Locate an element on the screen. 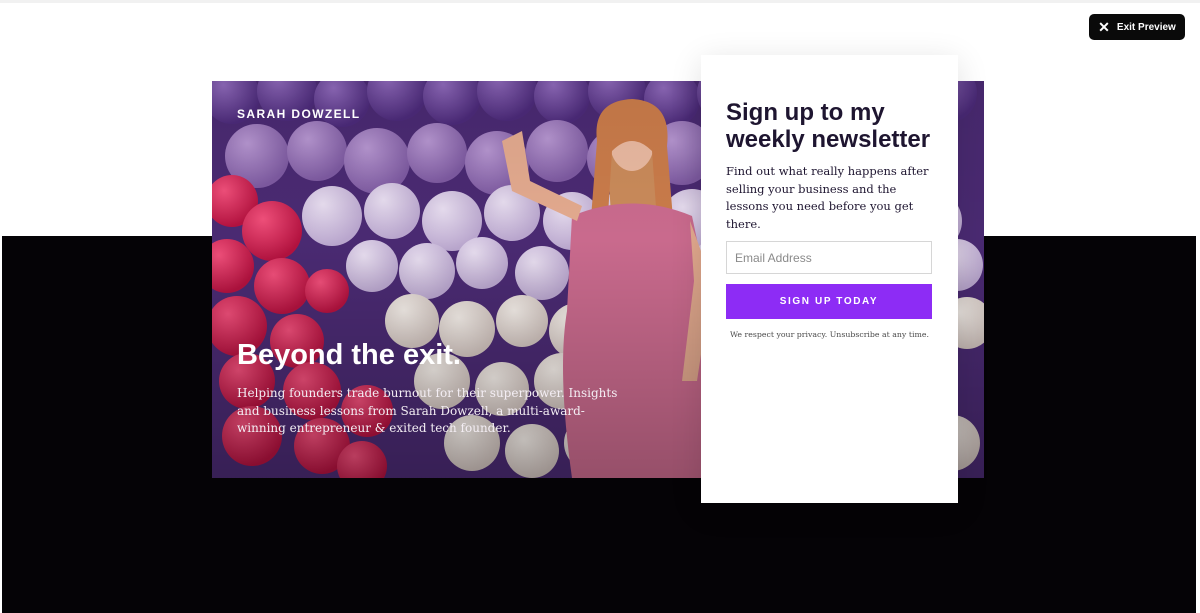 This screenshot has width=1200, height=613. exit-preview-label: Exit Preview is located at coordinates (1146, 27).